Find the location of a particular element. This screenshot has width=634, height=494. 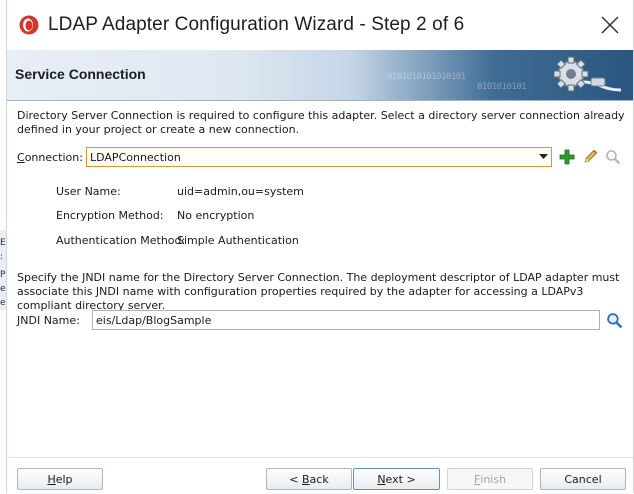

connection-label: Connection: is located at coordinates (50, 157).